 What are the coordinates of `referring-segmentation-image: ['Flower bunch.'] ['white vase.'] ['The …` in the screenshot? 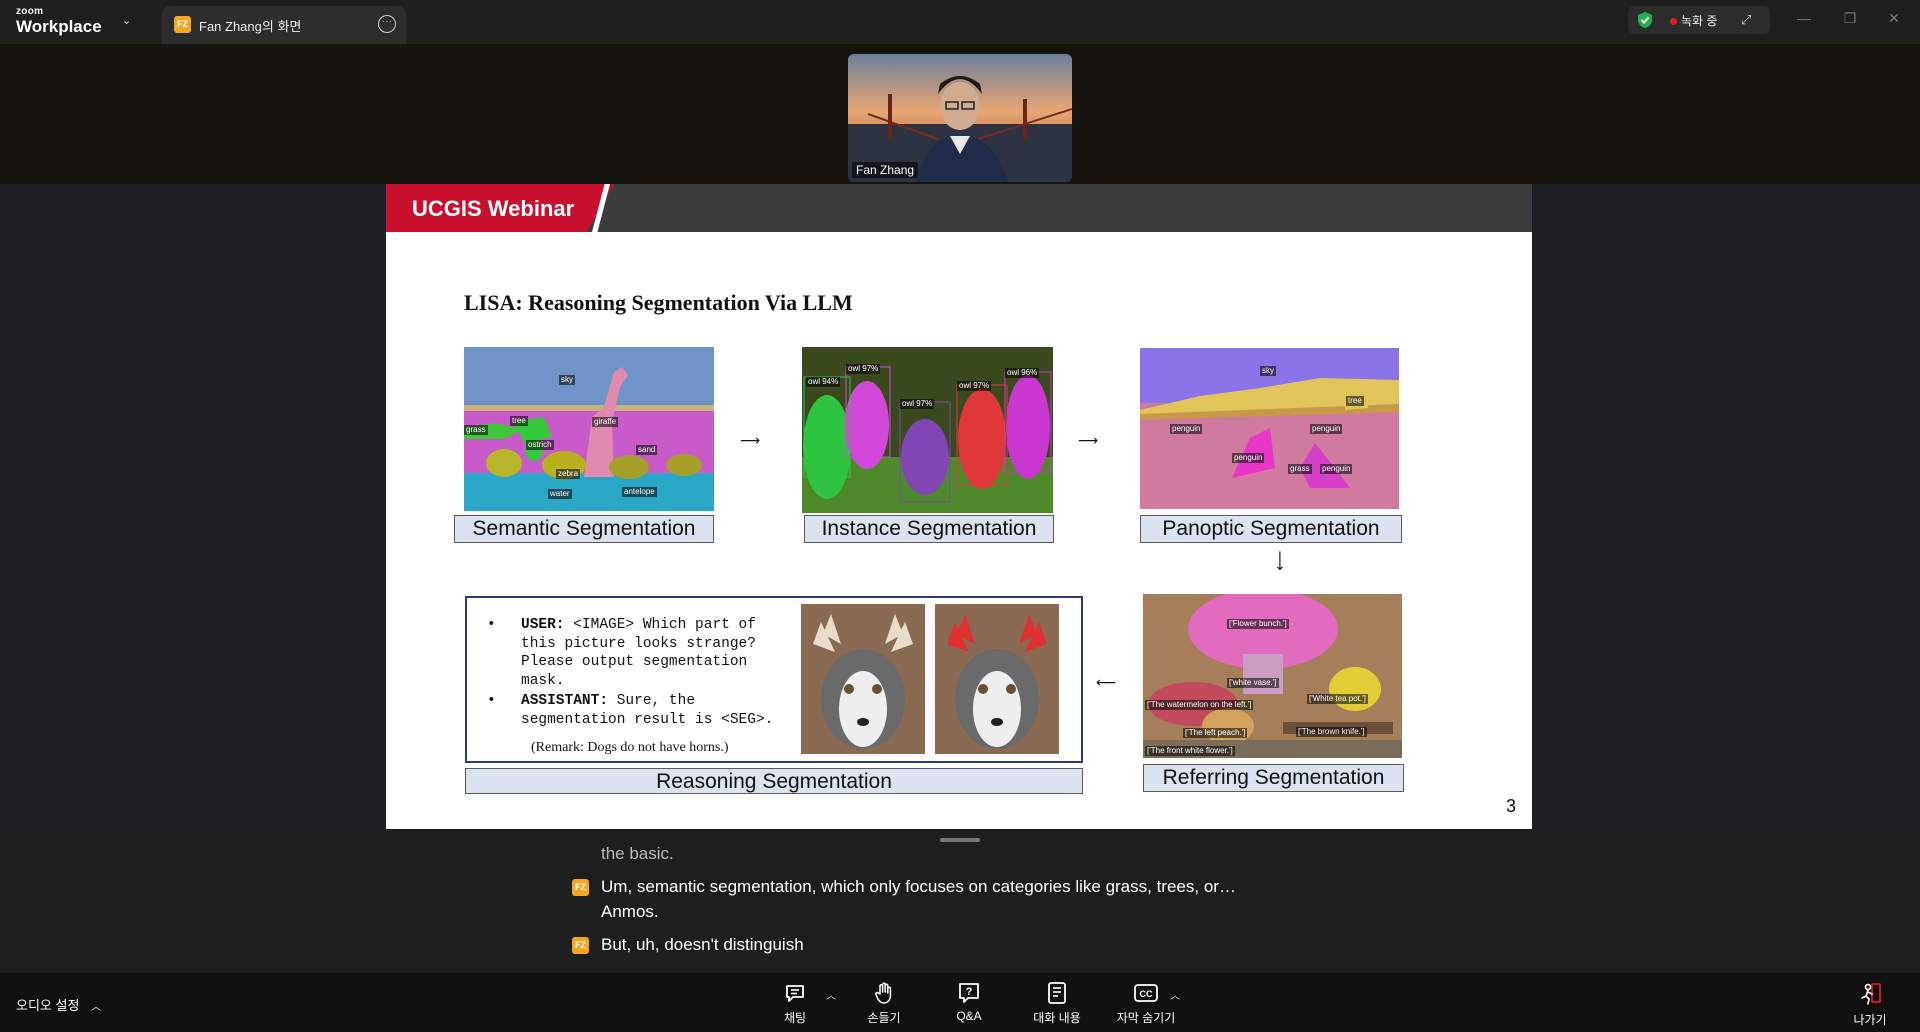 It's located at (1272, 676).